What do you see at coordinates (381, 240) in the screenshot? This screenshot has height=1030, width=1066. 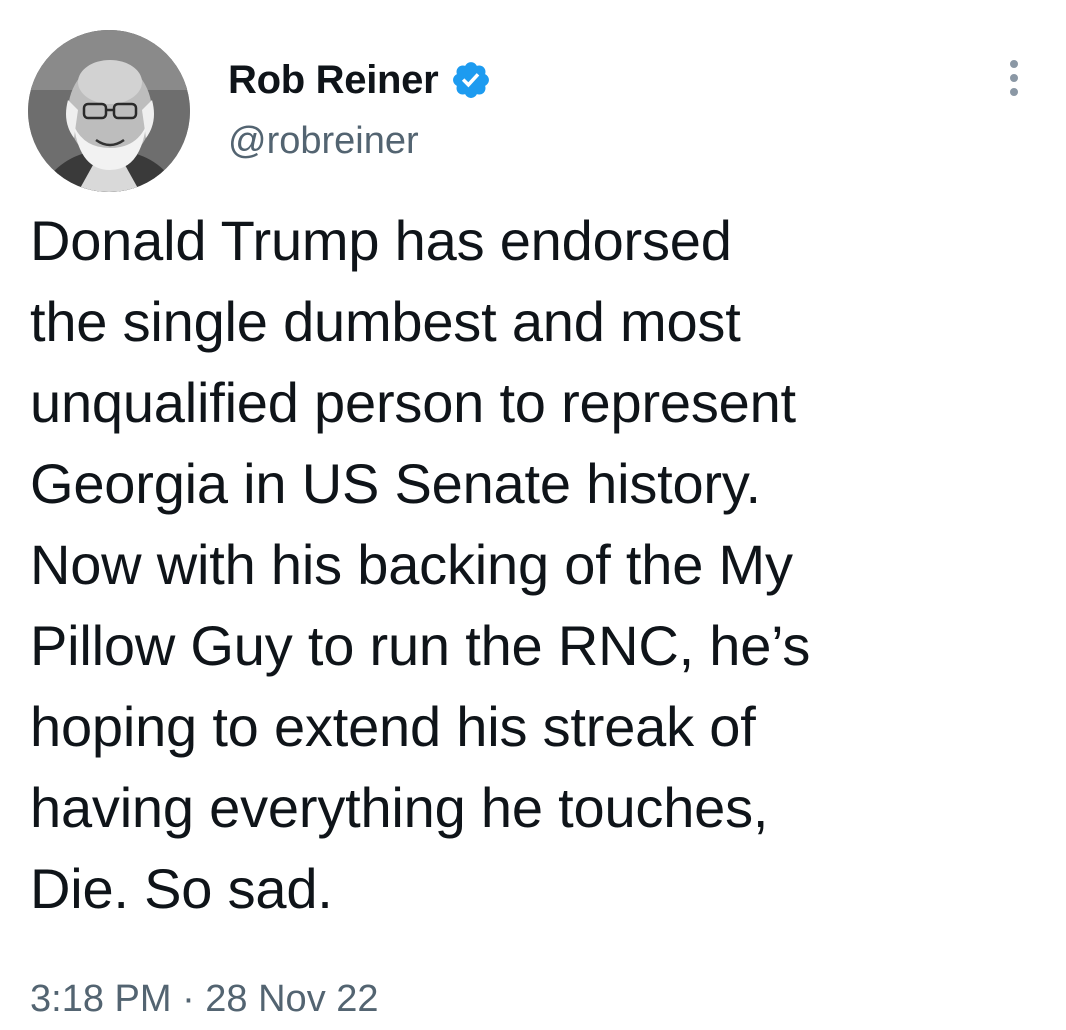 I see `tweet-text-line: Donald Trump has endorsed` at bounding box center [381, 240].